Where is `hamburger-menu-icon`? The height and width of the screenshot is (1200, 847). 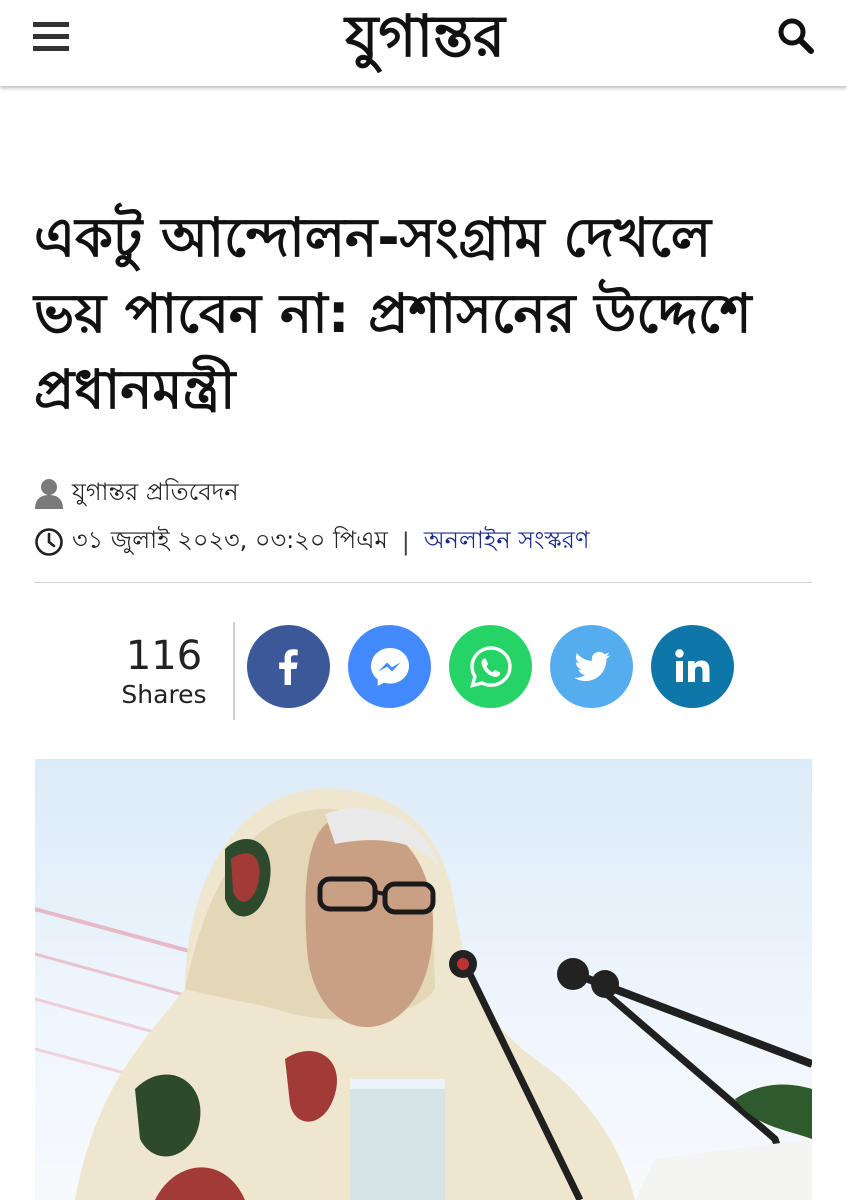
hamburger-menu-icon is located at coordinates (51, 37).